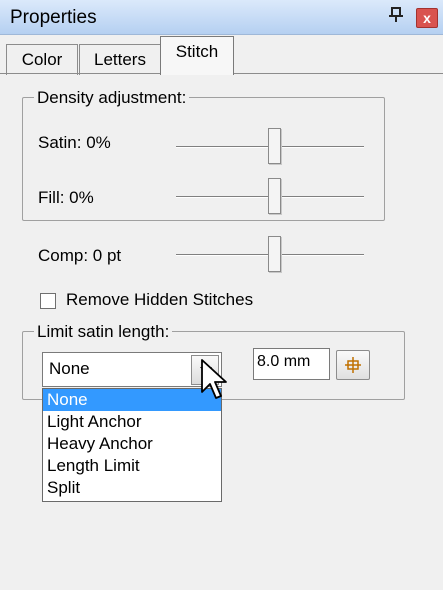 This screenshot has width=443, height=590. What do you see at coordinates (103, 332) in the screenshot?
I see `limit-satin-legend: Limit satin length:` at bounding box center [103, 332].